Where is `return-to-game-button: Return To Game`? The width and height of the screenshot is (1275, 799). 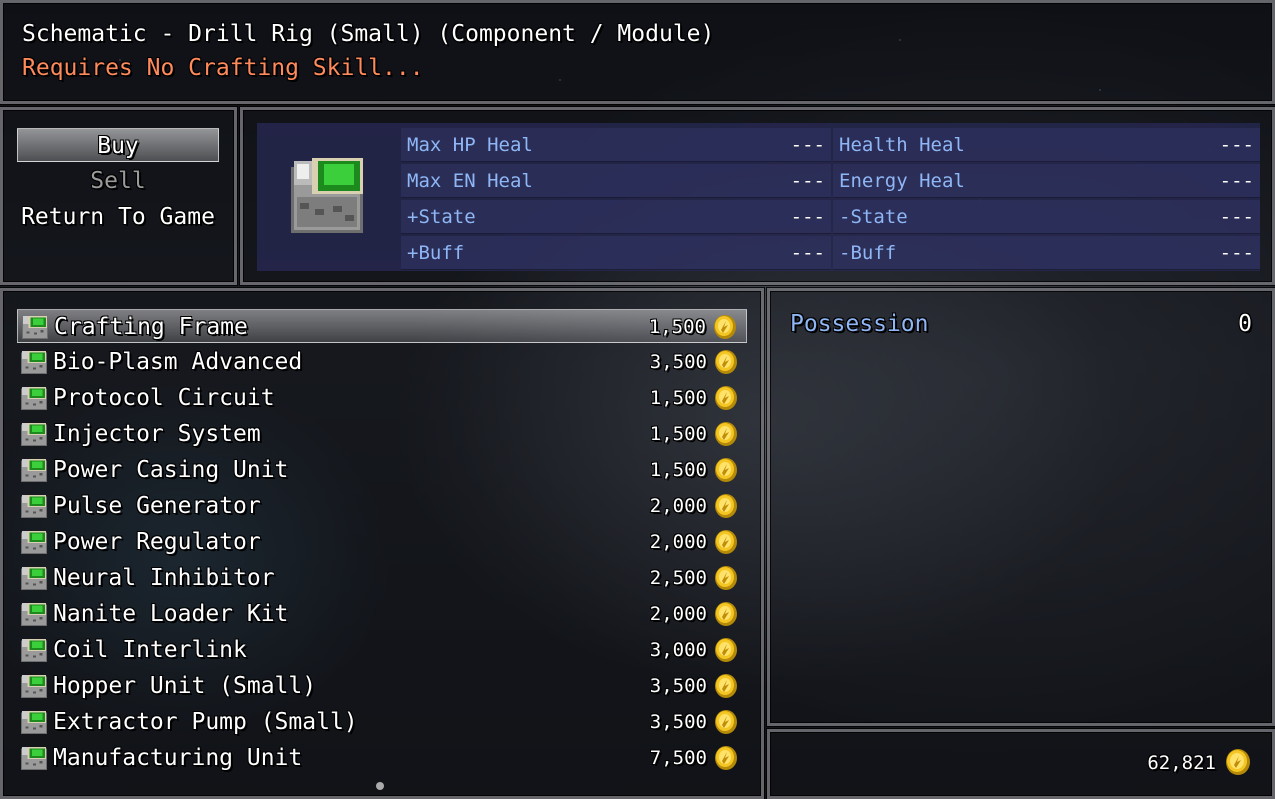
return-to-game-button: Return To Game is located at coordinates (118, 217).